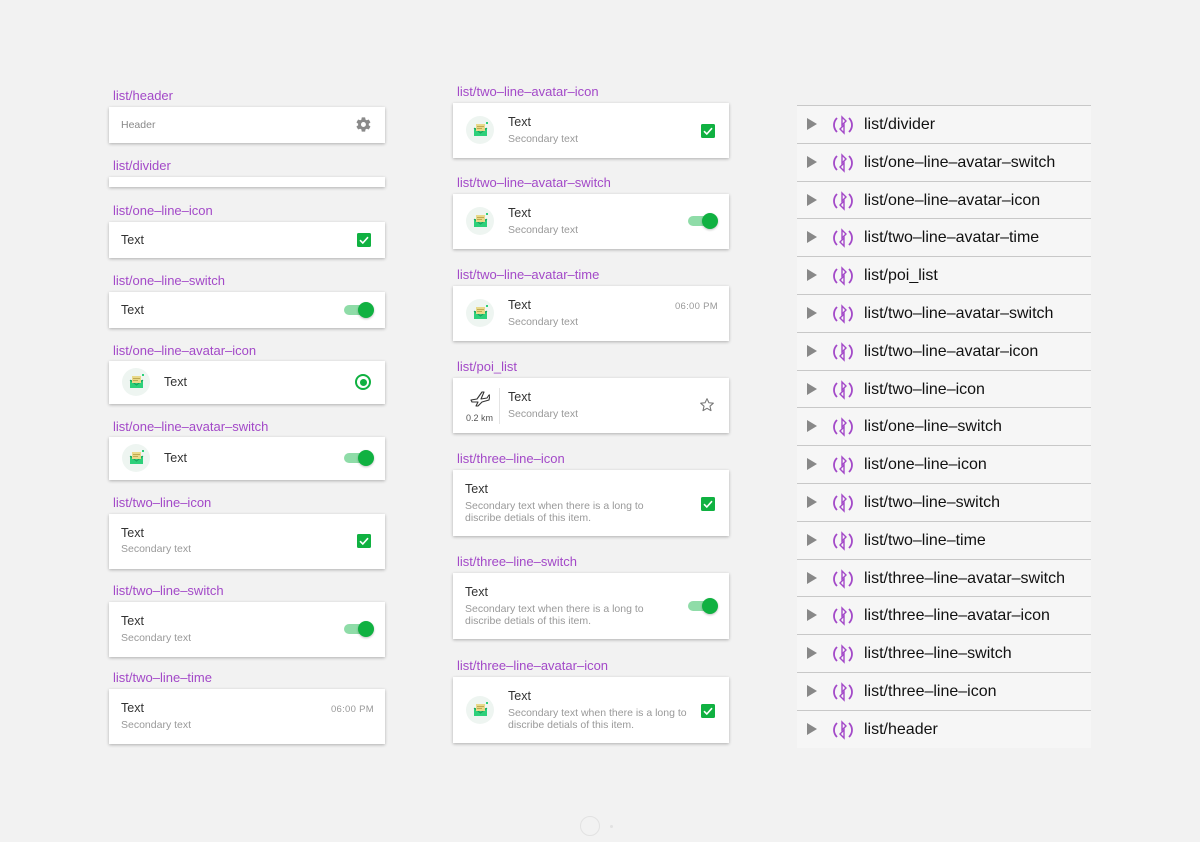 The image size is (1200, 842). Describe the element at coordinates (944, 275) in the screenshot. I see `layer-row: list/poi_list` at that location.